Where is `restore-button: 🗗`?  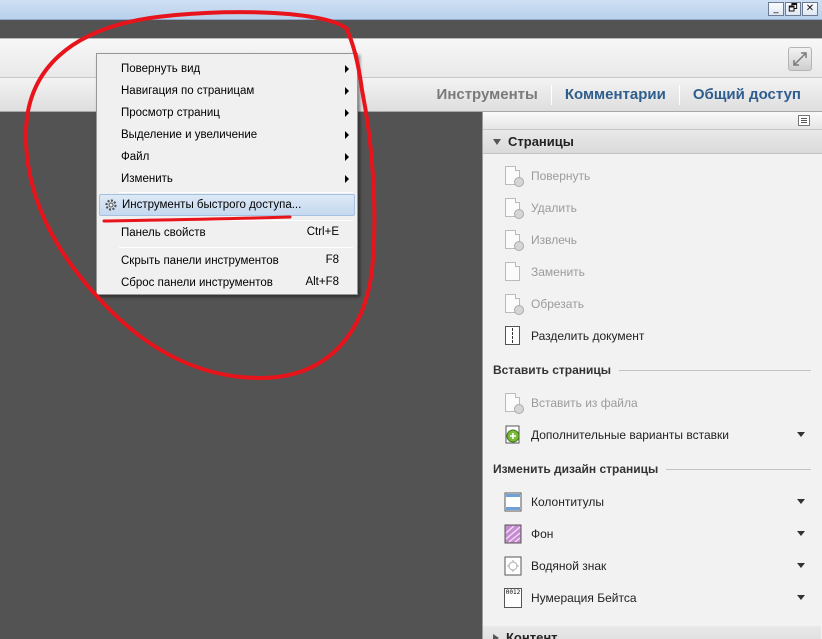
restore-button: 🗗 is located at coordinates (793, 9).